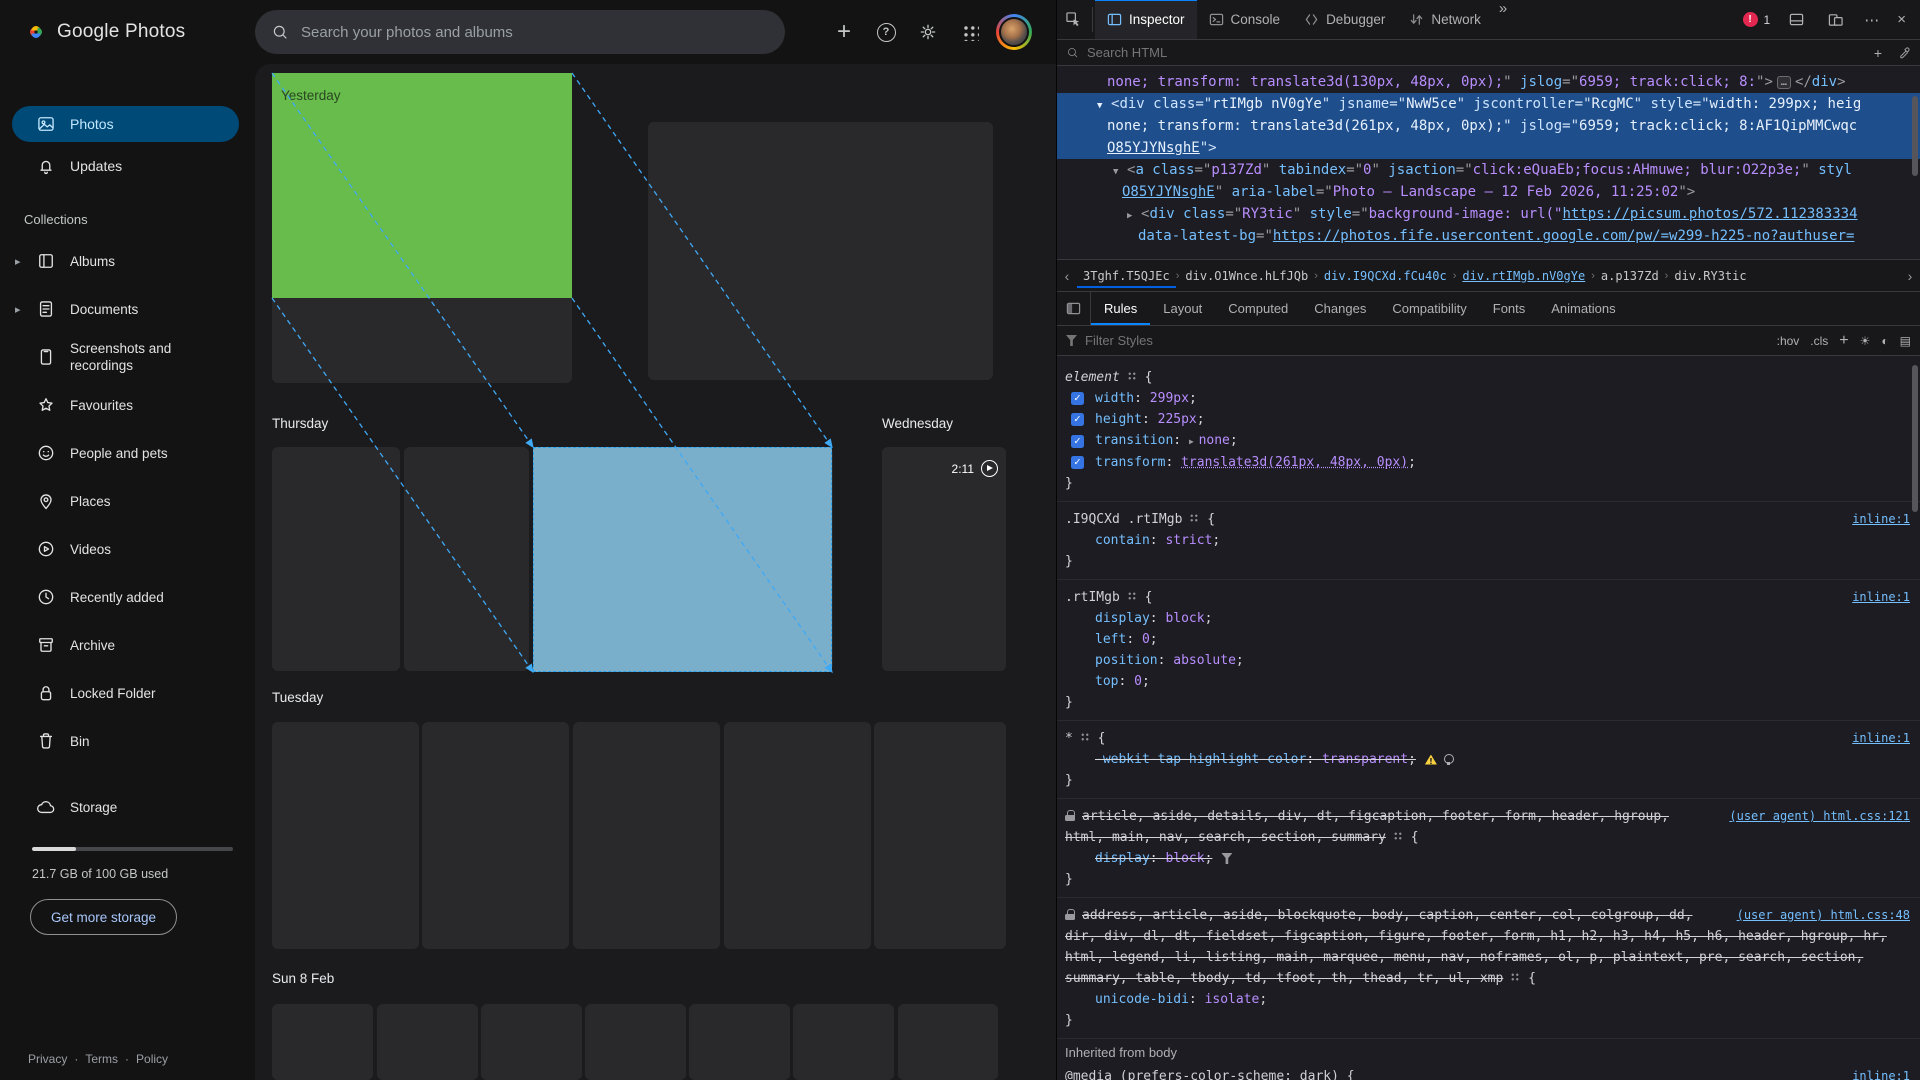 The image size is (1920, 1080). I want to click on breadcrumb-item: div.rtIMgb.nV0gYe, so click(1523, 276).